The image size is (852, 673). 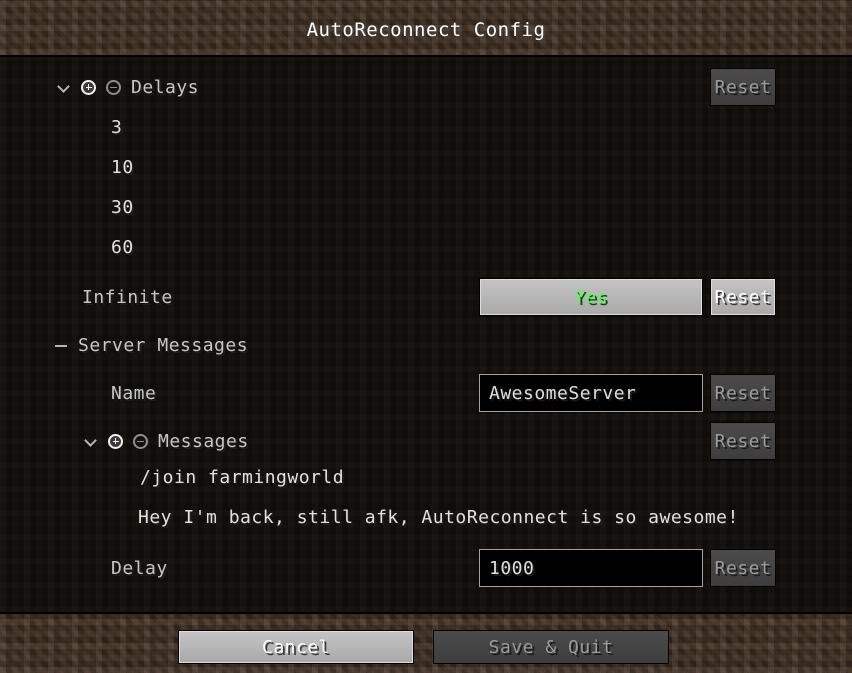 I want to click on server-messages-tree-controls, so click(x=61, y=345).